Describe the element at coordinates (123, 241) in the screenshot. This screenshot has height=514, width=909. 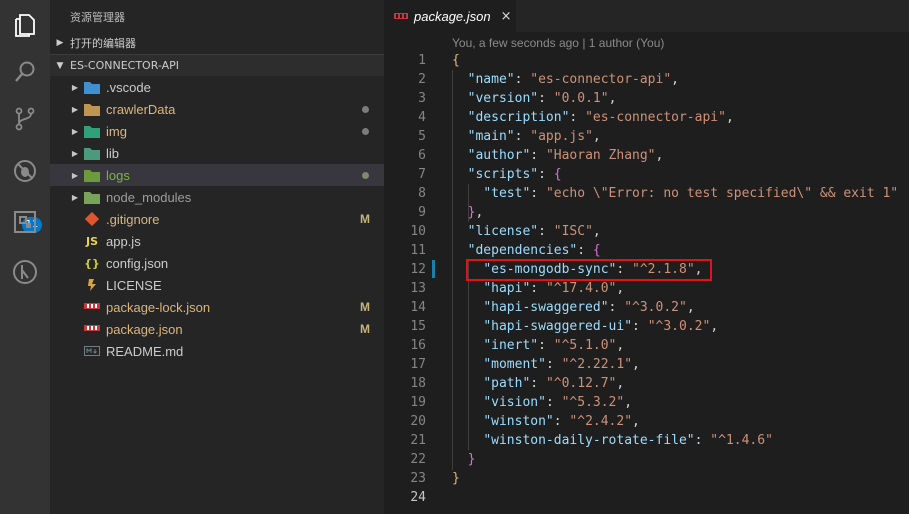
I see `tree-item-label: app.js` at that location.